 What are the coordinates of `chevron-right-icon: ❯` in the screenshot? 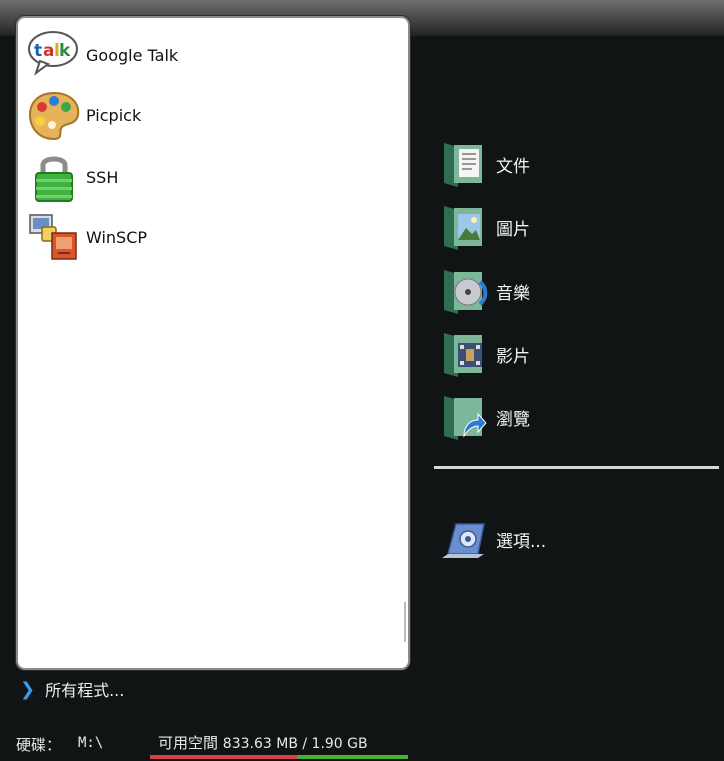 It's located at (28, 689).